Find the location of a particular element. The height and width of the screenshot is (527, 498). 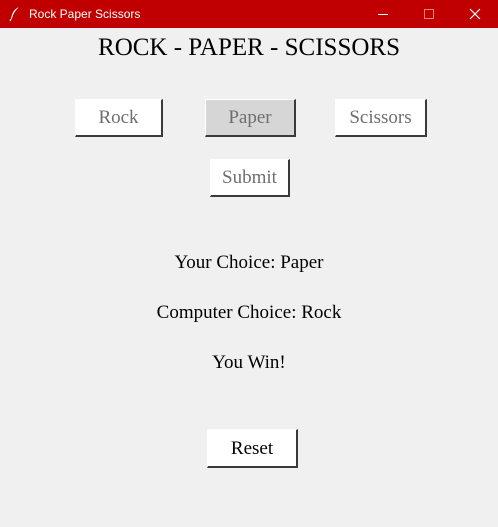

maximize-button is located at coordinates (429, 14).